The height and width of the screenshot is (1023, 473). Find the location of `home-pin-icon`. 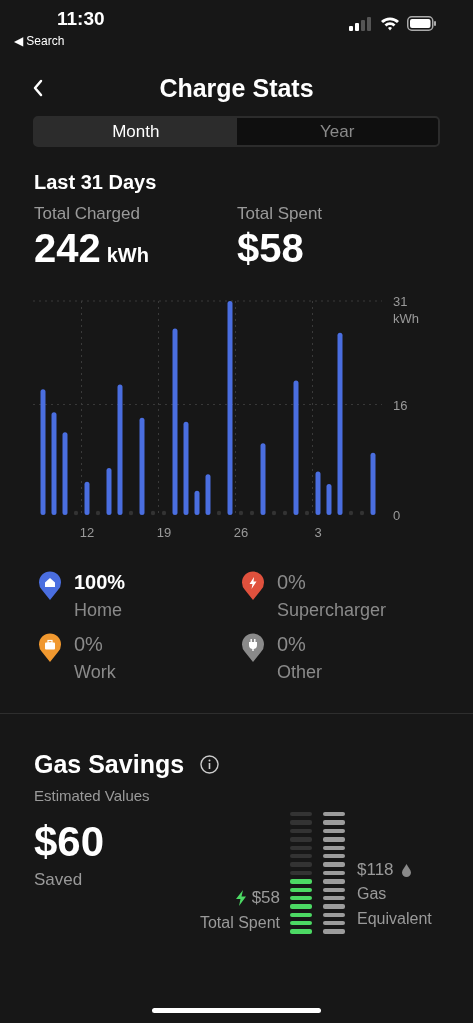

home-pin-icon is located at coordinates (50, 586).